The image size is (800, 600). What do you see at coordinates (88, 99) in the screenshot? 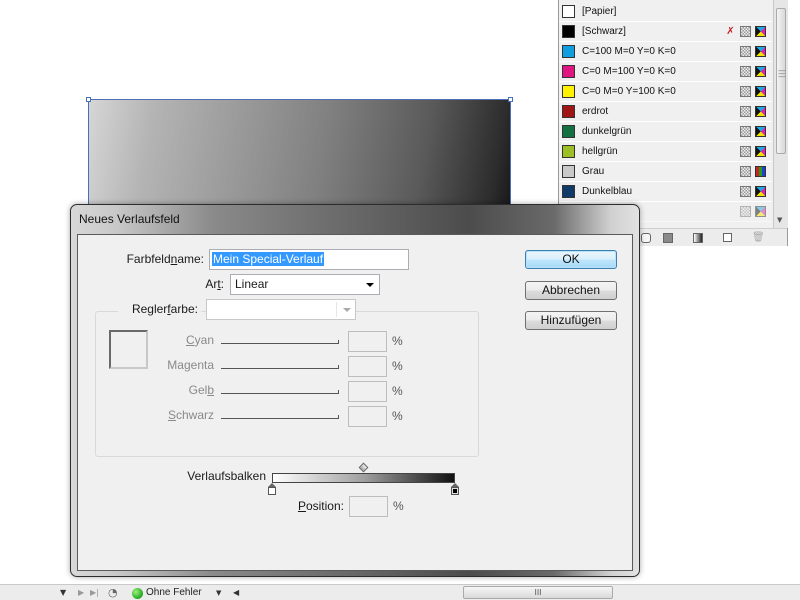
I see `frame-handle-top-left` at bounding box center [88, 99].